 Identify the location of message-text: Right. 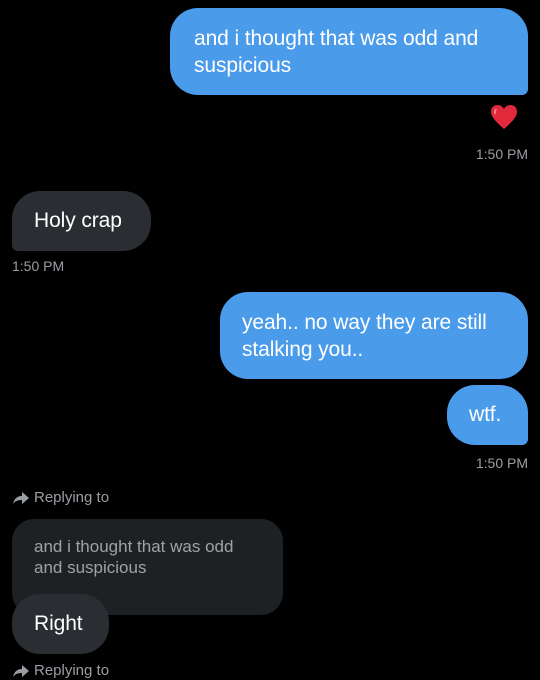
(58, 623).